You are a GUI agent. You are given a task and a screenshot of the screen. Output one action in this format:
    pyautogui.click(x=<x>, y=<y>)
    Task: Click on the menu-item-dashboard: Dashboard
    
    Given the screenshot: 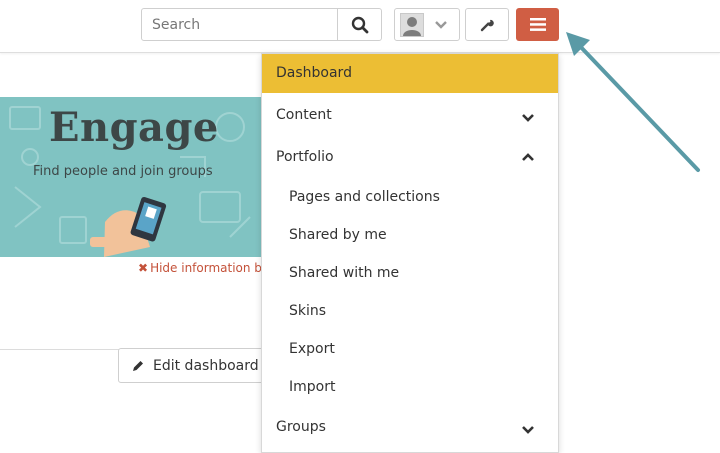 What is the action you would take?
    pyautogui.click(x=410, y=73)
    